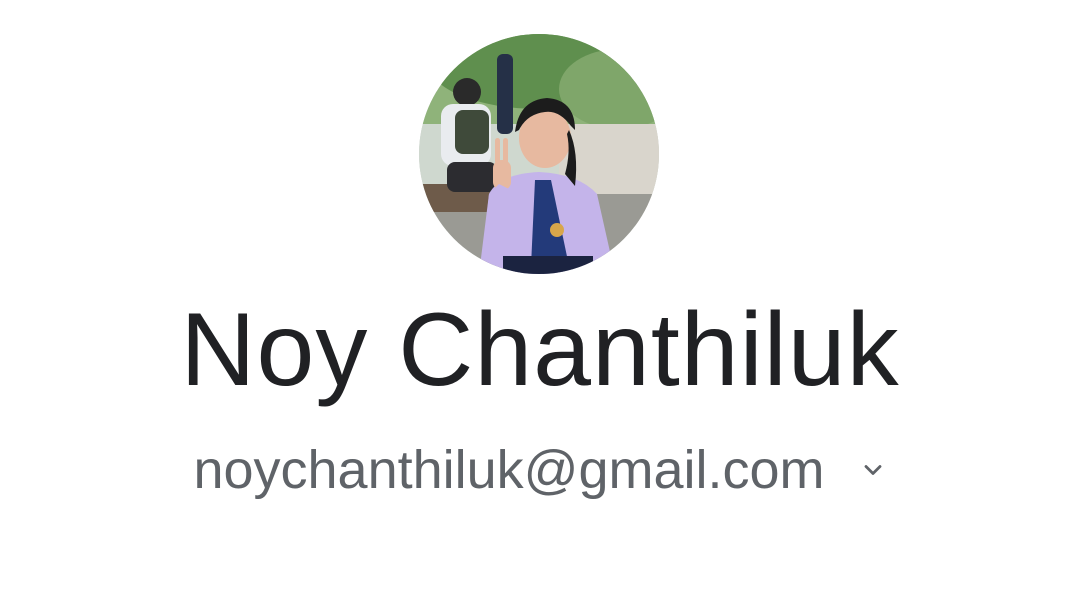  Describe the element at coordinates (509, 470) in the screenshot. I see `account-email: noychanthiluk@gmail.com` at that location.